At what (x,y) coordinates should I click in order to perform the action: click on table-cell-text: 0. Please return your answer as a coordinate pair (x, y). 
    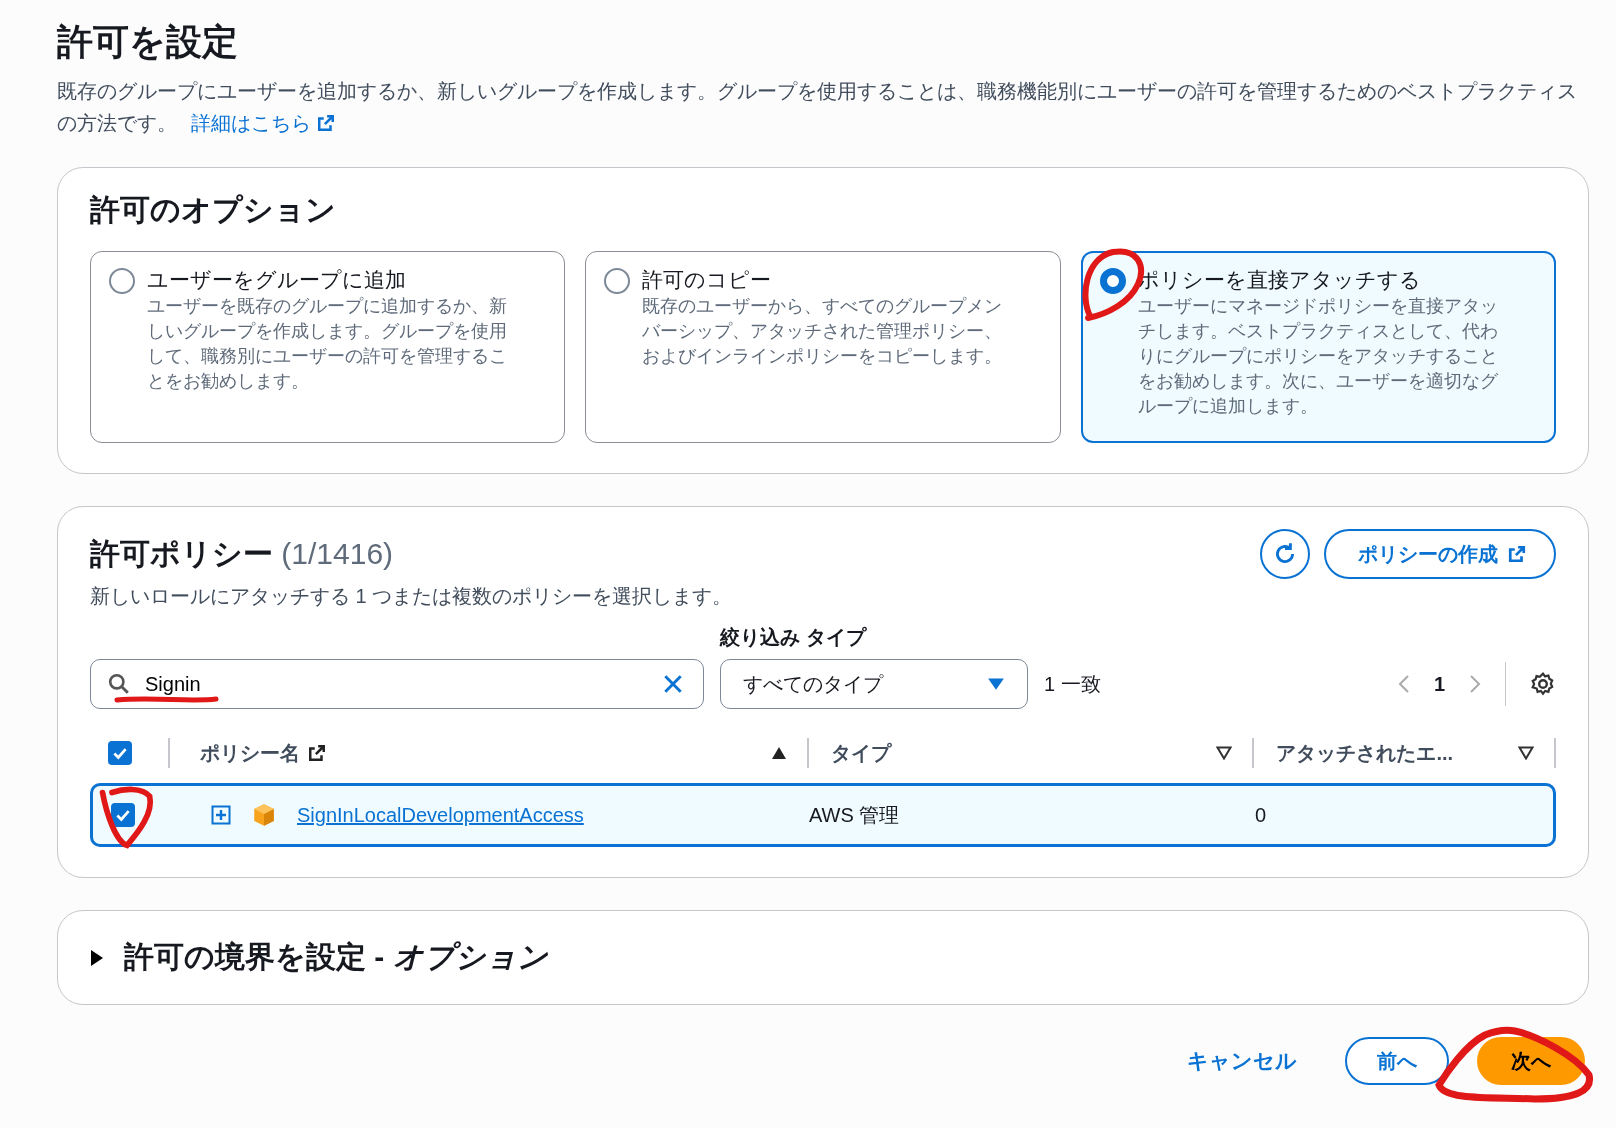
    Looking at the image, I should click on (1261, 815).